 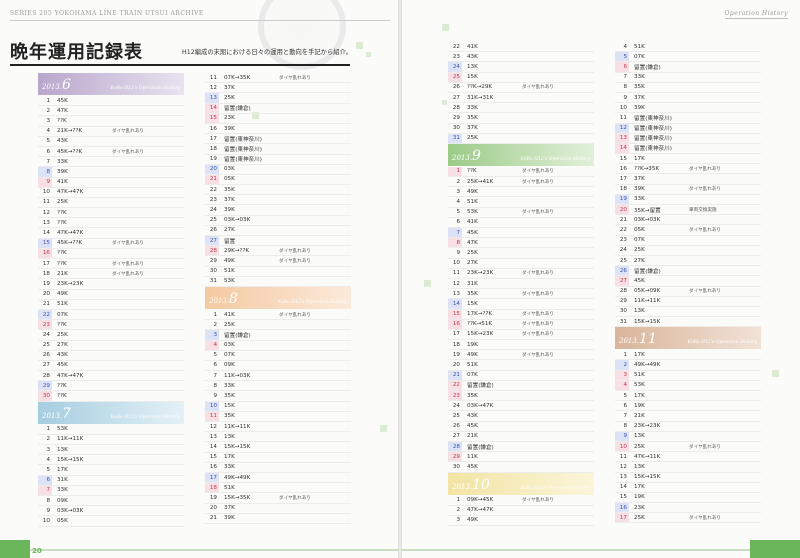 What do you see at coordinates (688, 169) in the screenshot?
I see `table-row: 16 ??K→35K ダイヤ乱れあり` at bounding box center [688, 169].